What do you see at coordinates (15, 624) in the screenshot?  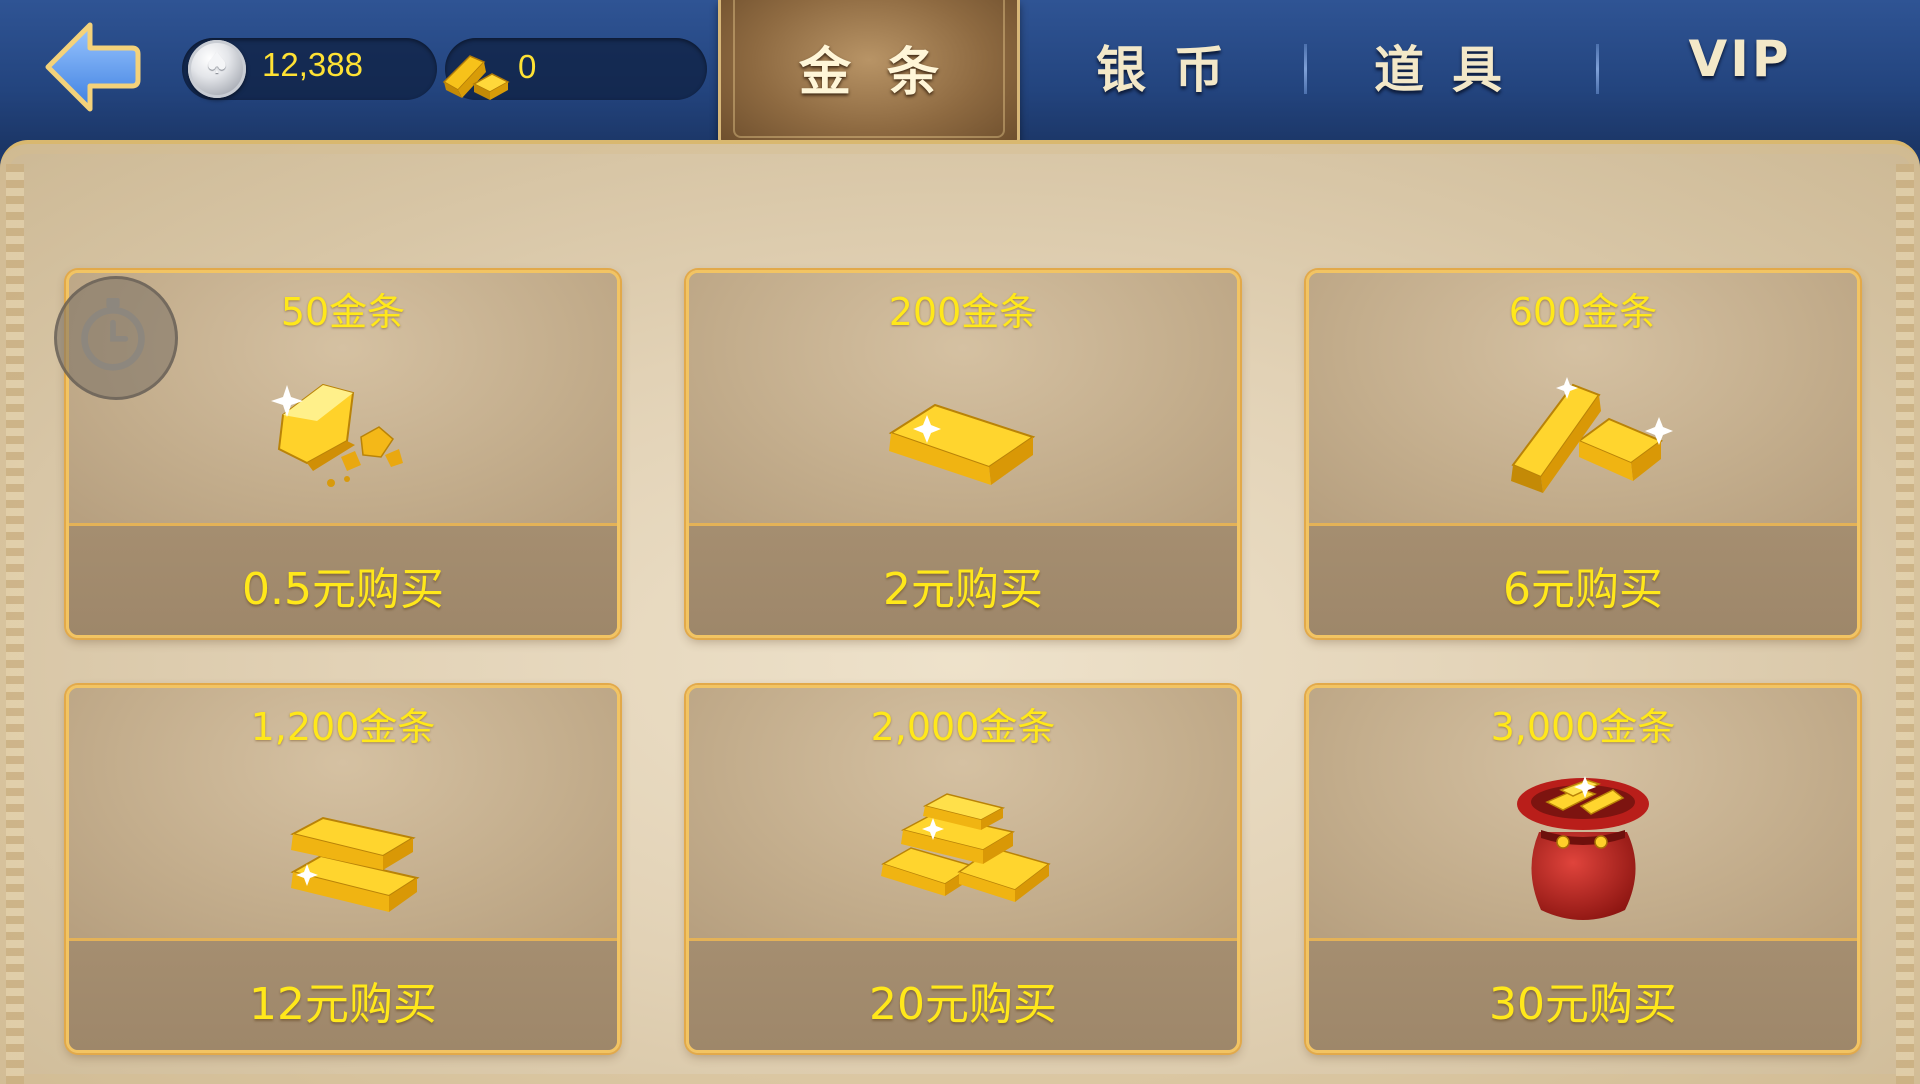 I see `panel-border-left` at bounding box center [15, 624].